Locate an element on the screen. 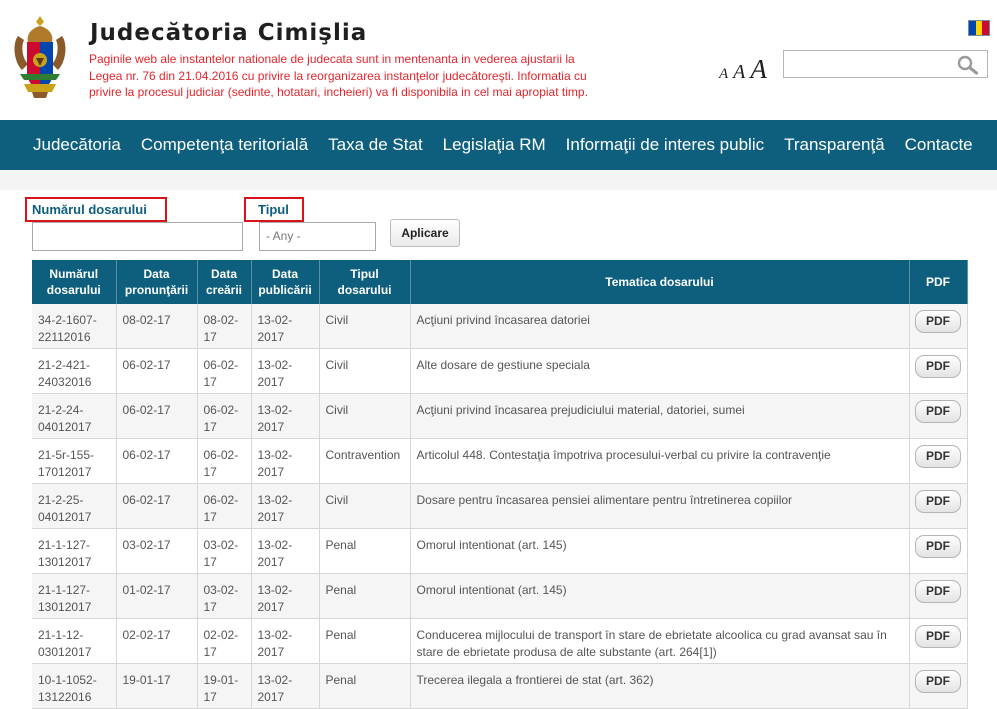 This screenshot has width=997, height=709. filter-area: Numărul dosarului Tipul - Any - Aplicare is located at coordinates (498, 225).